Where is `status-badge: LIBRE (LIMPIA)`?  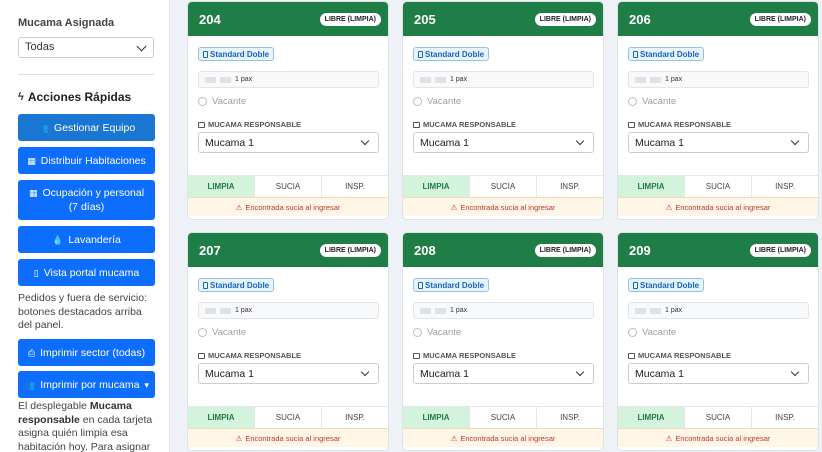
status-badge: LIBRE (LIMPIA) is located at coordinates (565, 19).